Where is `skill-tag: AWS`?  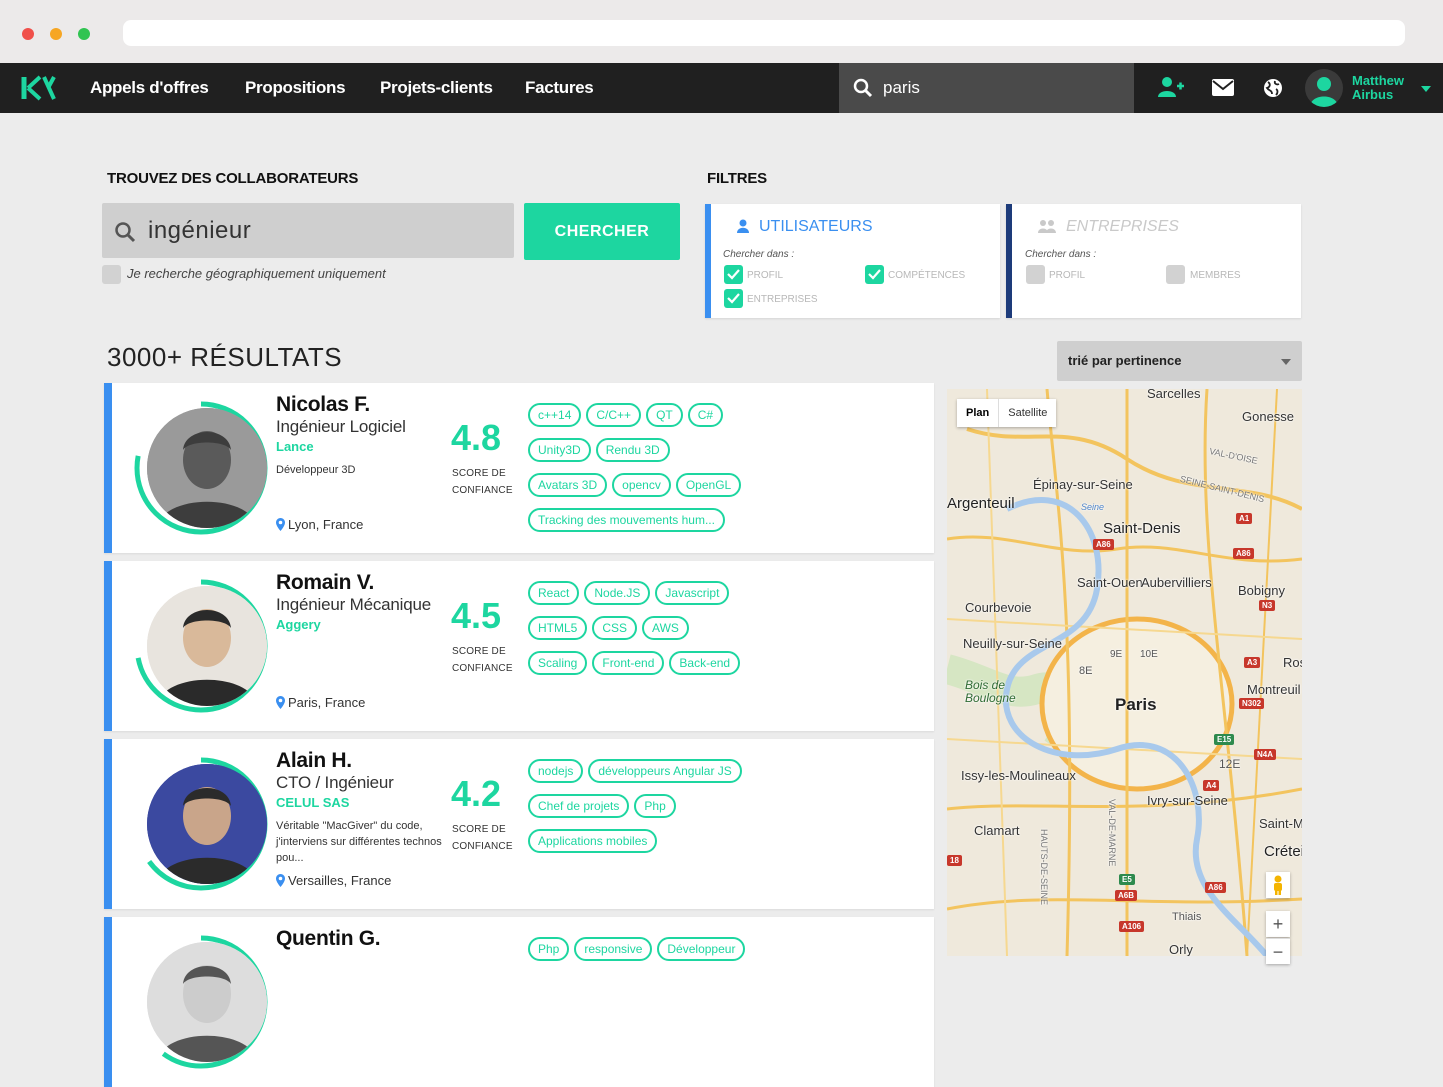
skill-tag: AWS is located at coordinates (665, 628).